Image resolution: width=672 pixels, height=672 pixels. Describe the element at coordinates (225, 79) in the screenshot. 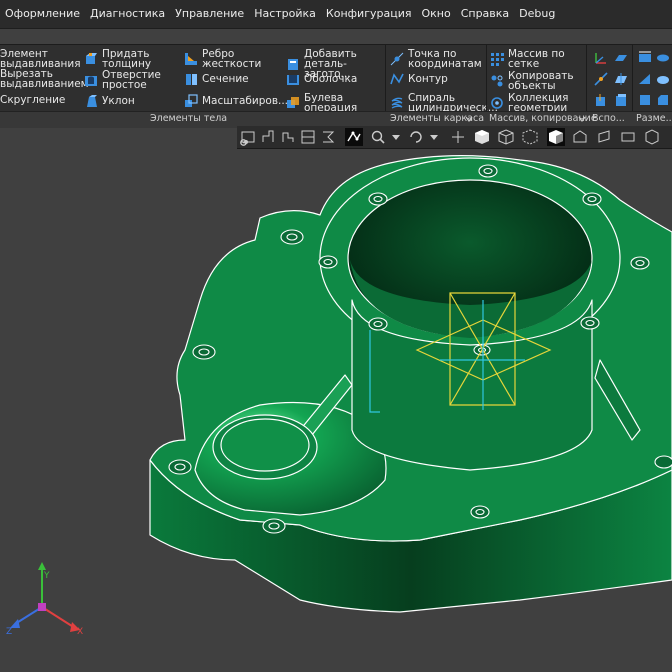

I see `section-label: Сечение` at that location.